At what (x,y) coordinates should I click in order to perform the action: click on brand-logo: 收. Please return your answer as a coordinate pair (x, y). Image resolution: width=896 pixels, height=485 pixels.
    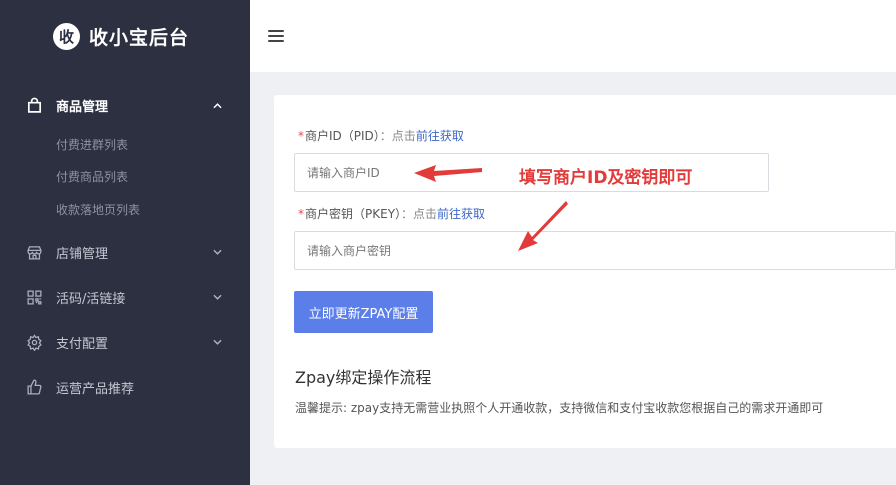
    Looking at the image, I should click on (66, 36).